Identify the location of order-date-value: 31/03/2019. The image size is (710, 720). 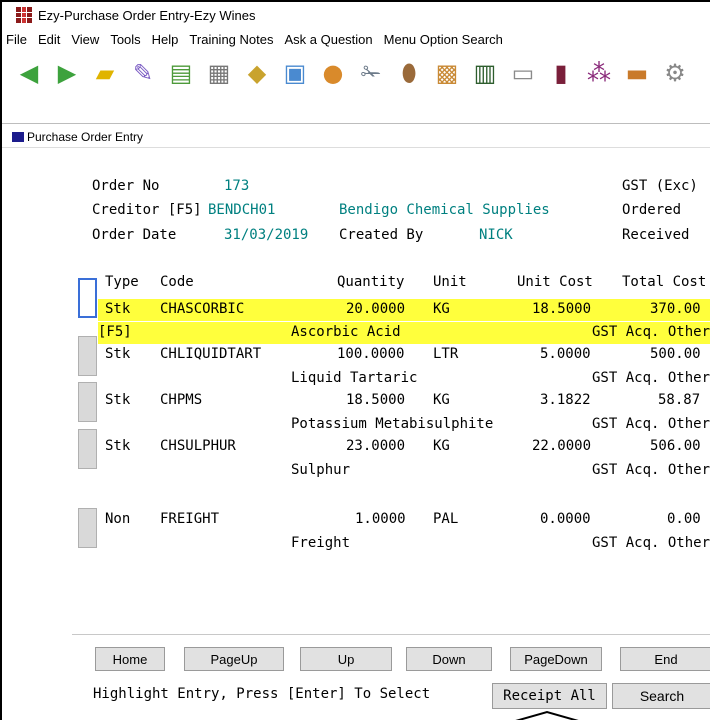
(266, 235).